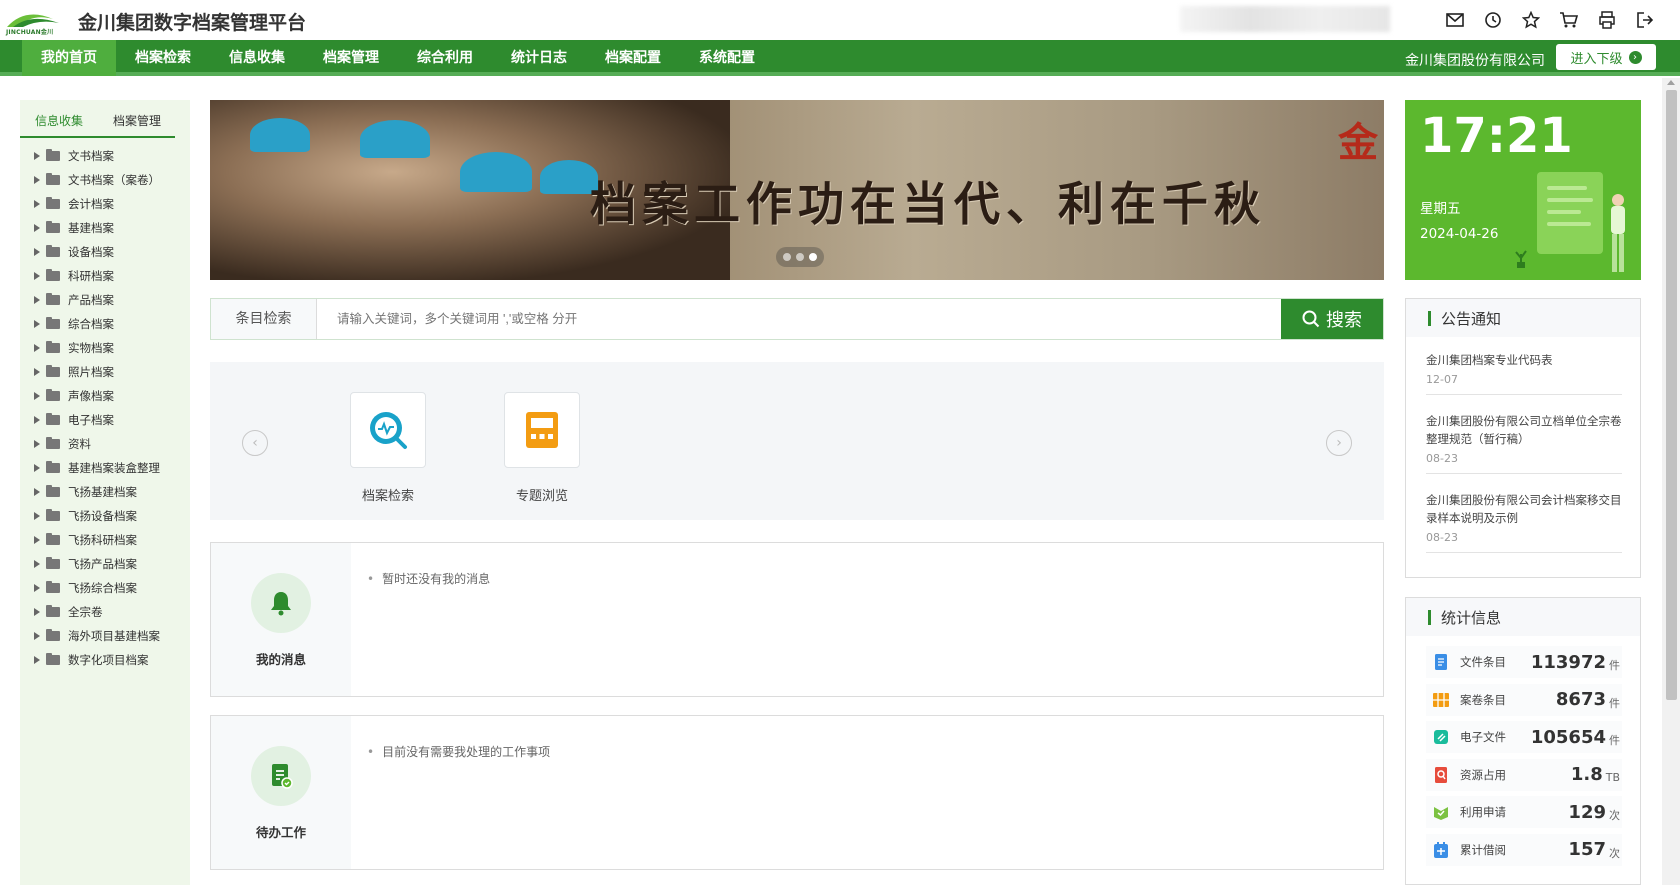 Image resolution: width=1680 pixels, height=885 pixels. Describe the element at coordinates (445, 58) in the screenshot. I see `nav-comprehensive-use: 综合利用` at that location.